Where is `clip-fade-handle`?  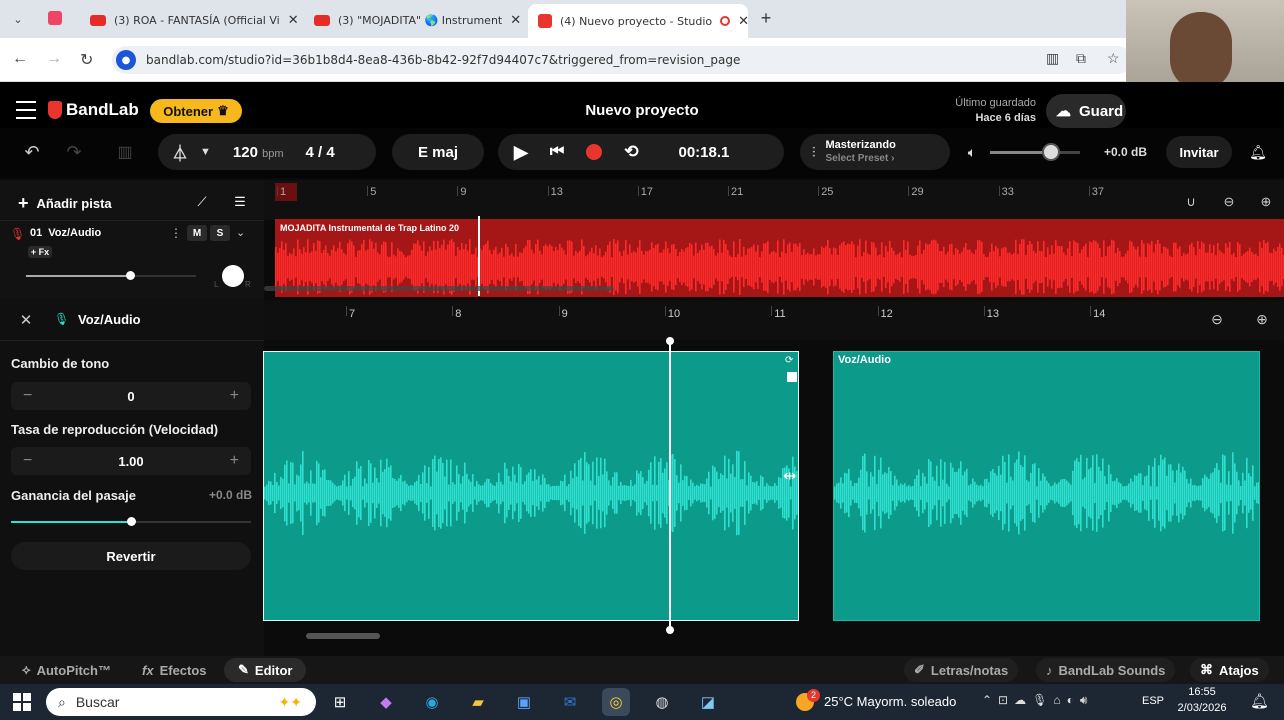 clip-fade-handle is located at coordinates (792, 377).